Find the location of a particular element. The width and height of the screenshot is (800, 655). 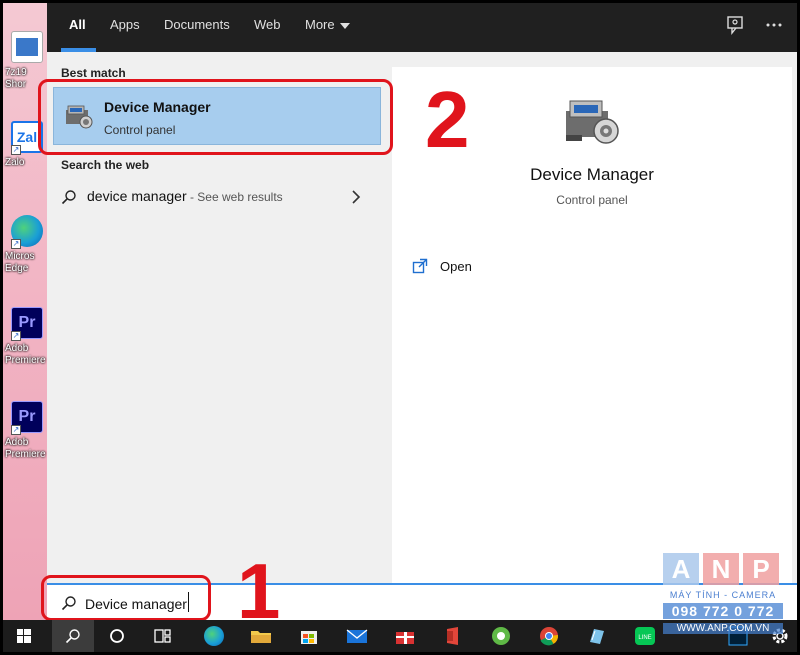

taskbar-coccoc is located at coordinates (501, 636).